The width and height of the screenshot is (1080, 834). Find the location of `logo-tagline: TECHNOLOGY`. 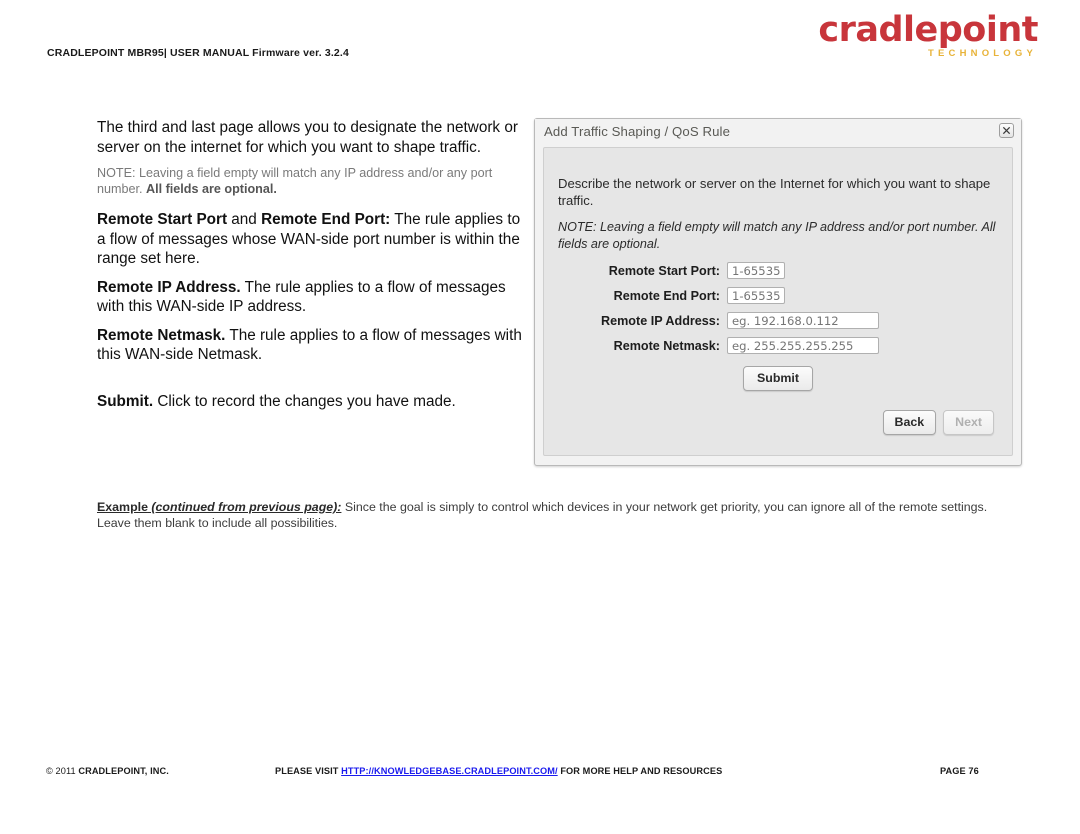

logo-tagline: TECHNOLOGY is located at coordinates (982, 53).